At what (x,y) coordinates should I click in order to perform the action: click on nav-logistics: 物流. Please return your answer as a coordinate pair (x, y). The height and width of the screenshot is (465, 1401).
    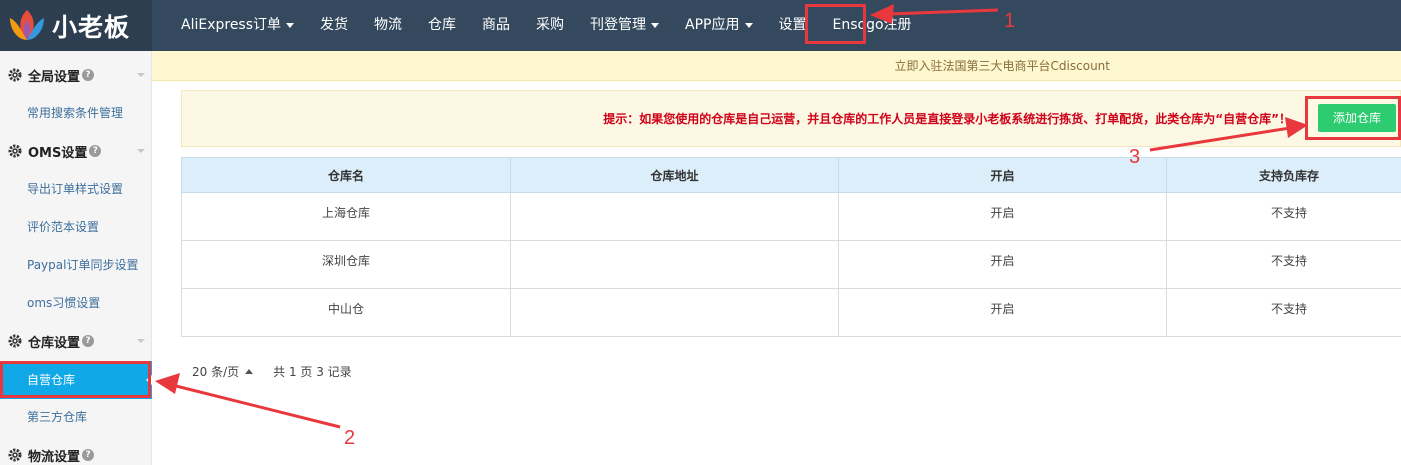
    Looking at the image, I should click on (388, 25).